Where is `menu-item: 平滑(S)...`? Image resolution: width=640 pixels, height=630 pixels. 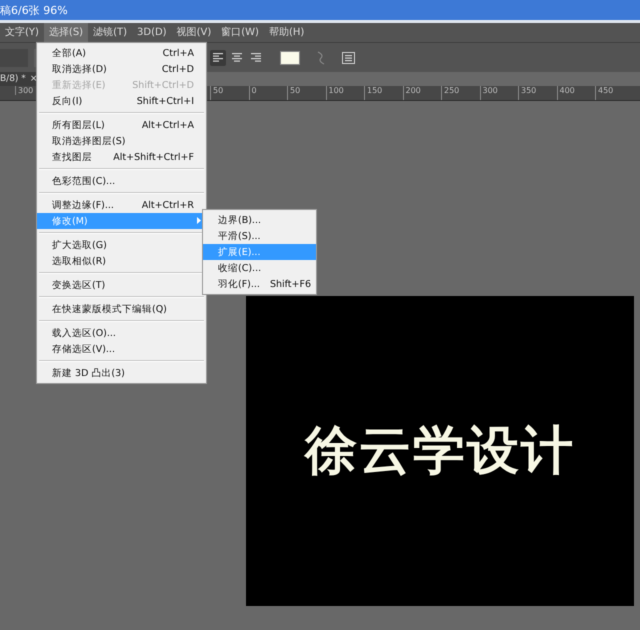 menu-item: 平滑(S)... is located at coordinates (259, 236).